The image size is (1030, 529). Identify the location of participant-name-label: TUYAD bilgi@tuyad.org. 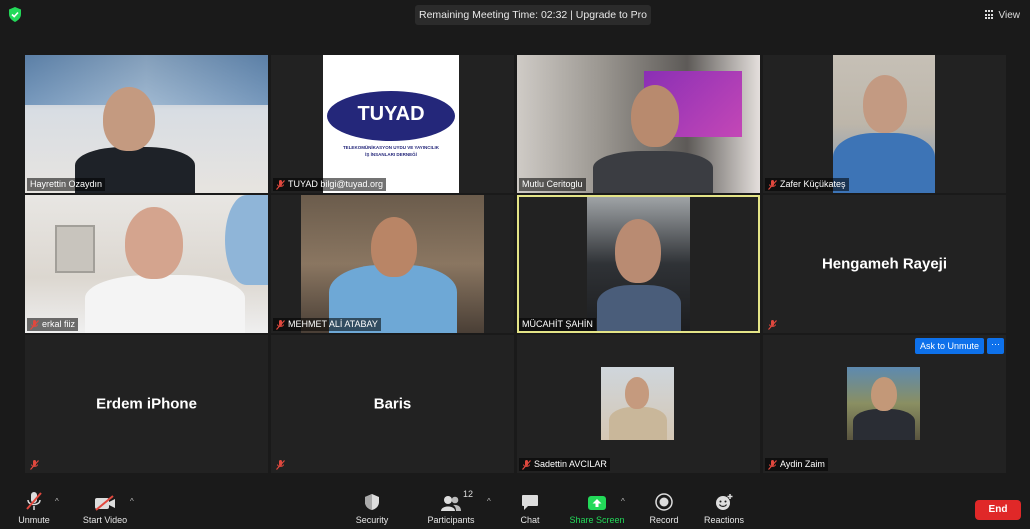
(330, 184).